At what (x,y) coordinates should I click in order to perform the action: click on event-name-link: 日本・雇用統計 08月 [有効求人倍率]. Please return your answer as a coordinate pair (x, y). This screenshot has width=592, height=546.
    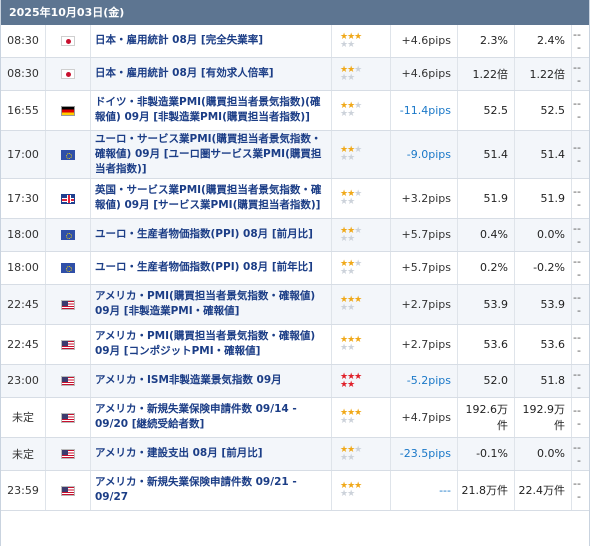
    Looking at the image, I should click on (211, 74).